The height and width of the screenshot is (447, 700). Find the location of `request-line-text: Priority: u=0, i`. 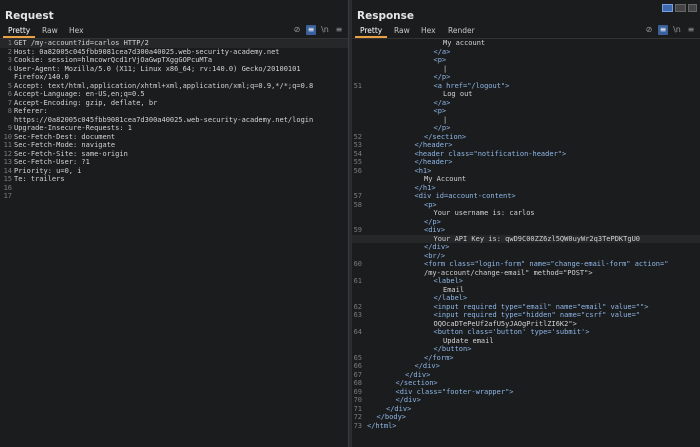

request-line-text: Priority: u=0, i is located at coordinates (48, 170).